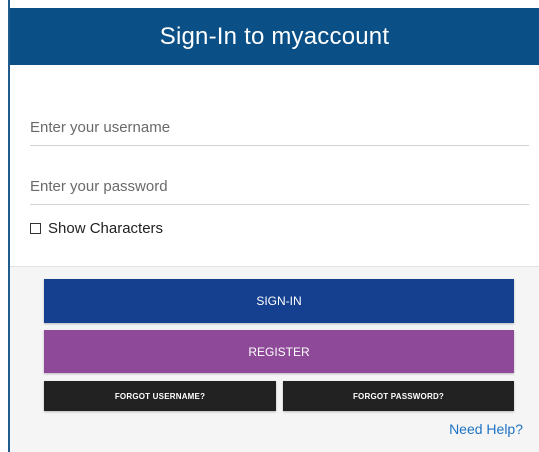 The width and height of the screenshot is (539, 452). What do you see at coordinates (398, 396) in the screenshot?
I see `forgot-password-button: FORGOT PASSWORD?` at bounding box center [398, 396].